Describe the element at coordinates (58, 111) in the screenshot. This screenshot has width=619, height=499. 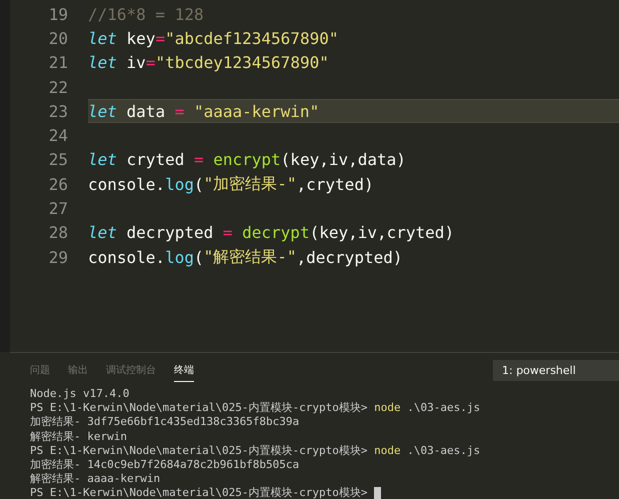
I see `line-number: 23` at that location.